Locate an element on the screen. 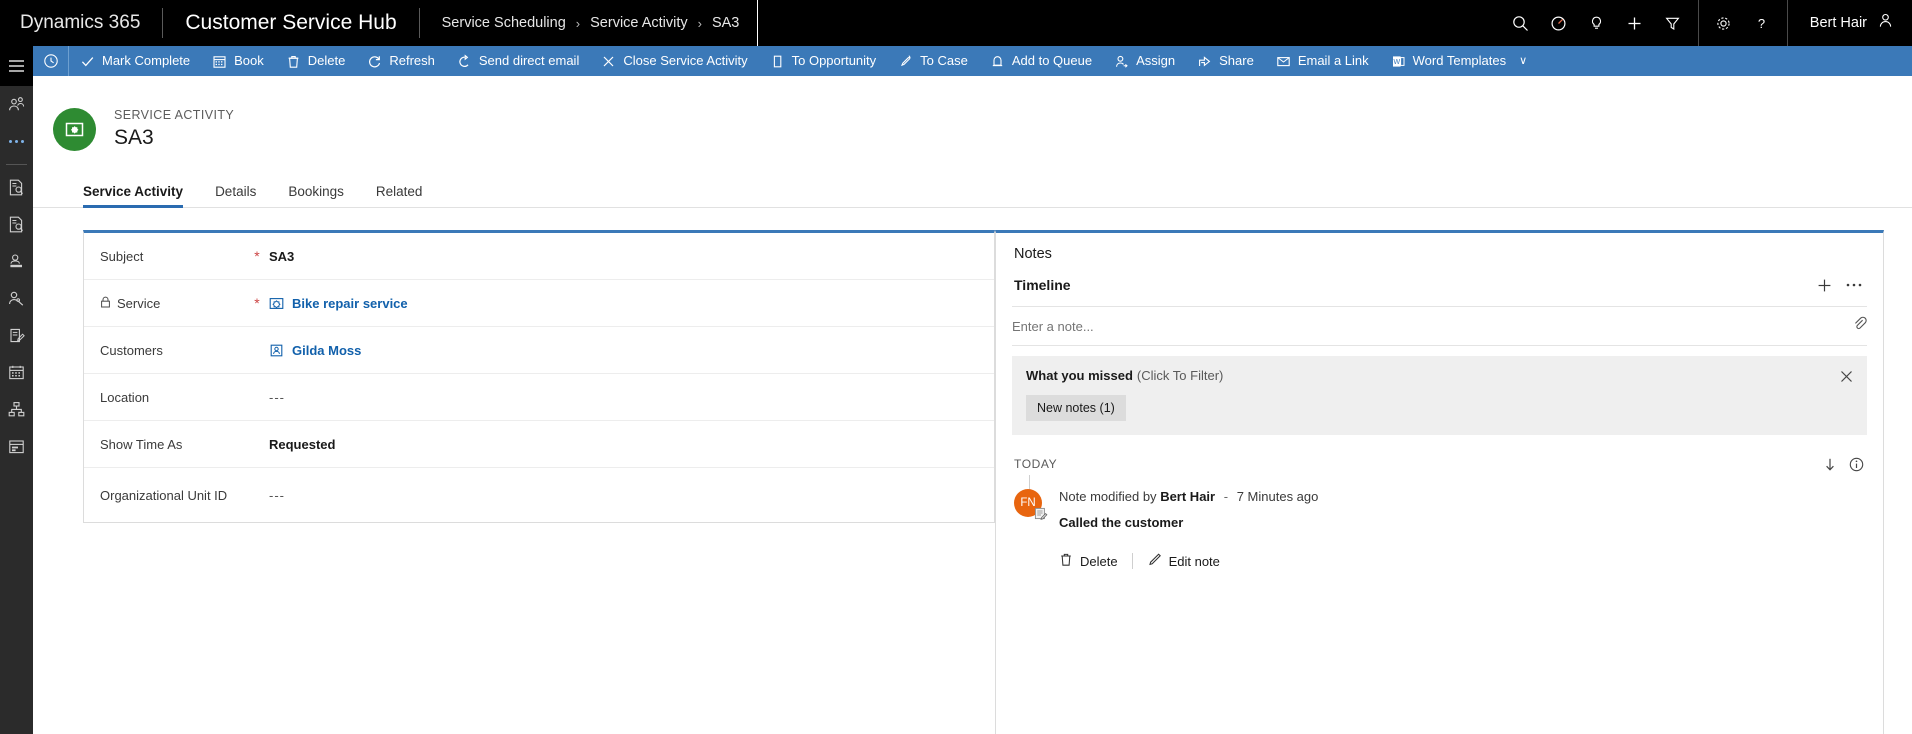 The width and height of the screenshot is (1912, 734). breadcrumb-item-service-scheduling: Service Scheduling is located at coordinates (504, 23).